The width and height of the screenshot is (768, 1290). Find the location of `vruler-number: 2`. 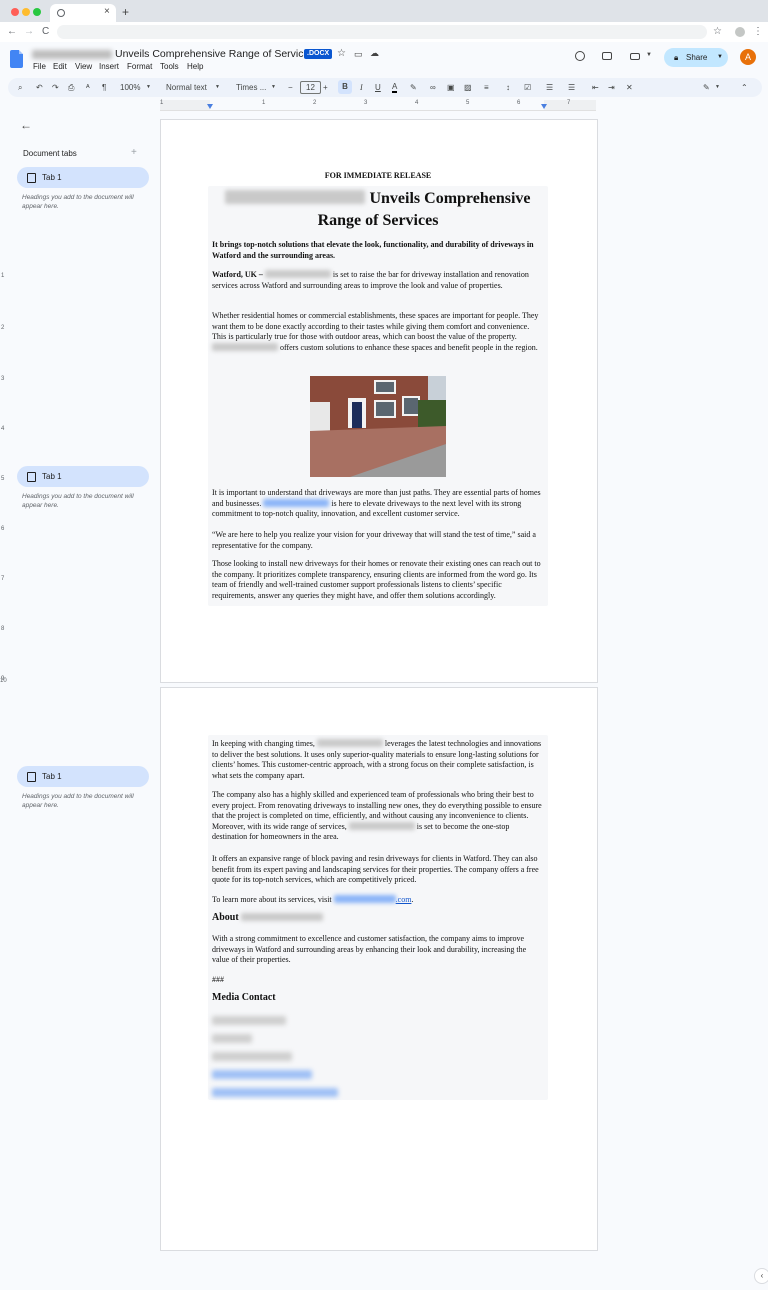

vruler-number: 2 is located at coordinates (3, 328).